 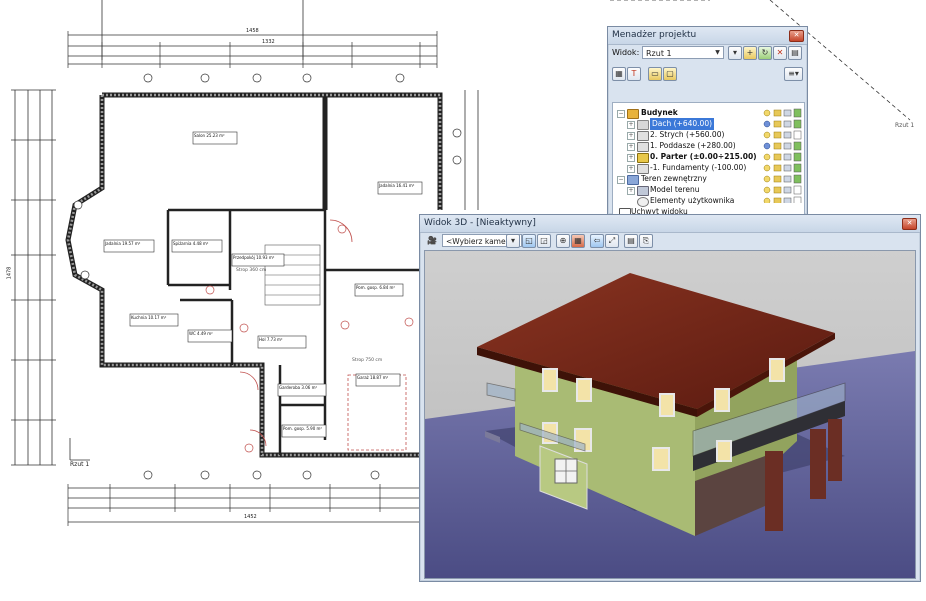 What do you see at coordinates (735, 53) in the screenshot?
I see `view-open-button: ▾` at bounding box center [735, 53].